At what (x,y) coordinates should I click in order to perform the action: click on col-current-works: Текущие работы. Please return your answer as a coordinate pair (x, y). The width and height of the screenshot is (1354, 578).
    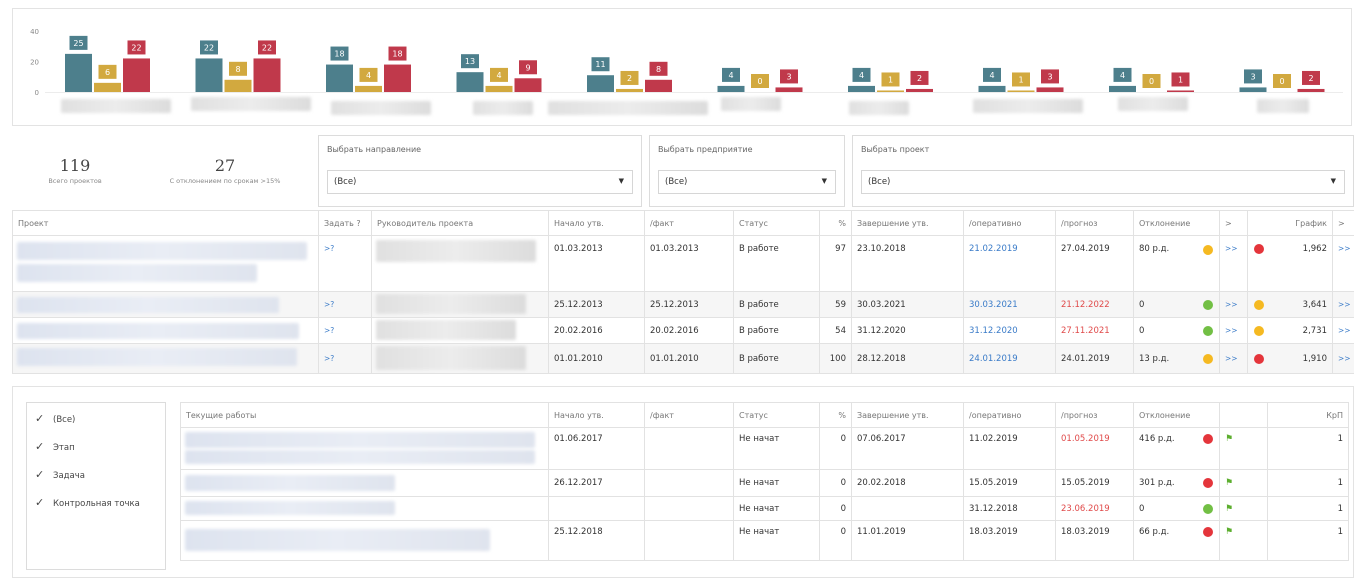
    Looking at the image, I should click on (364, 415).